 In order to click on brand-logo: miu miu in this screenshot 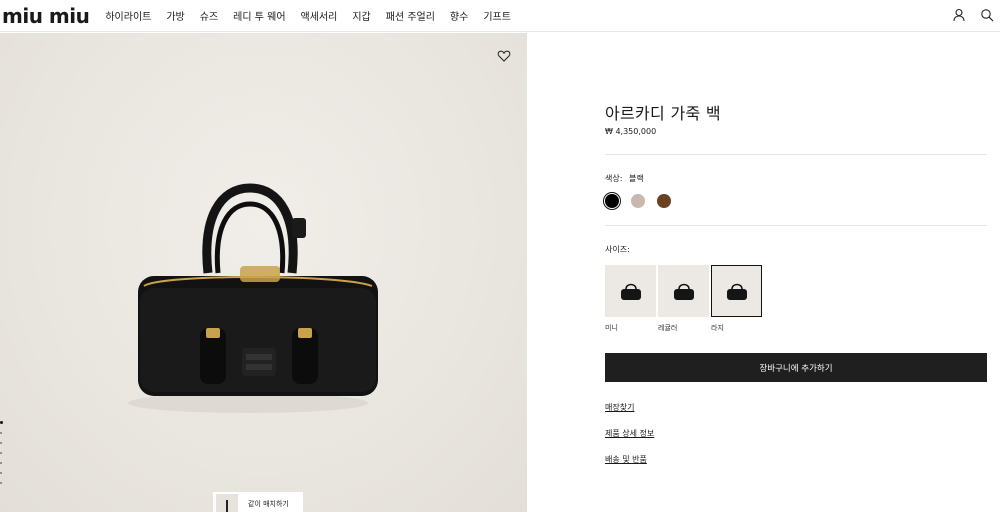, I will do `click(46, 16)`.